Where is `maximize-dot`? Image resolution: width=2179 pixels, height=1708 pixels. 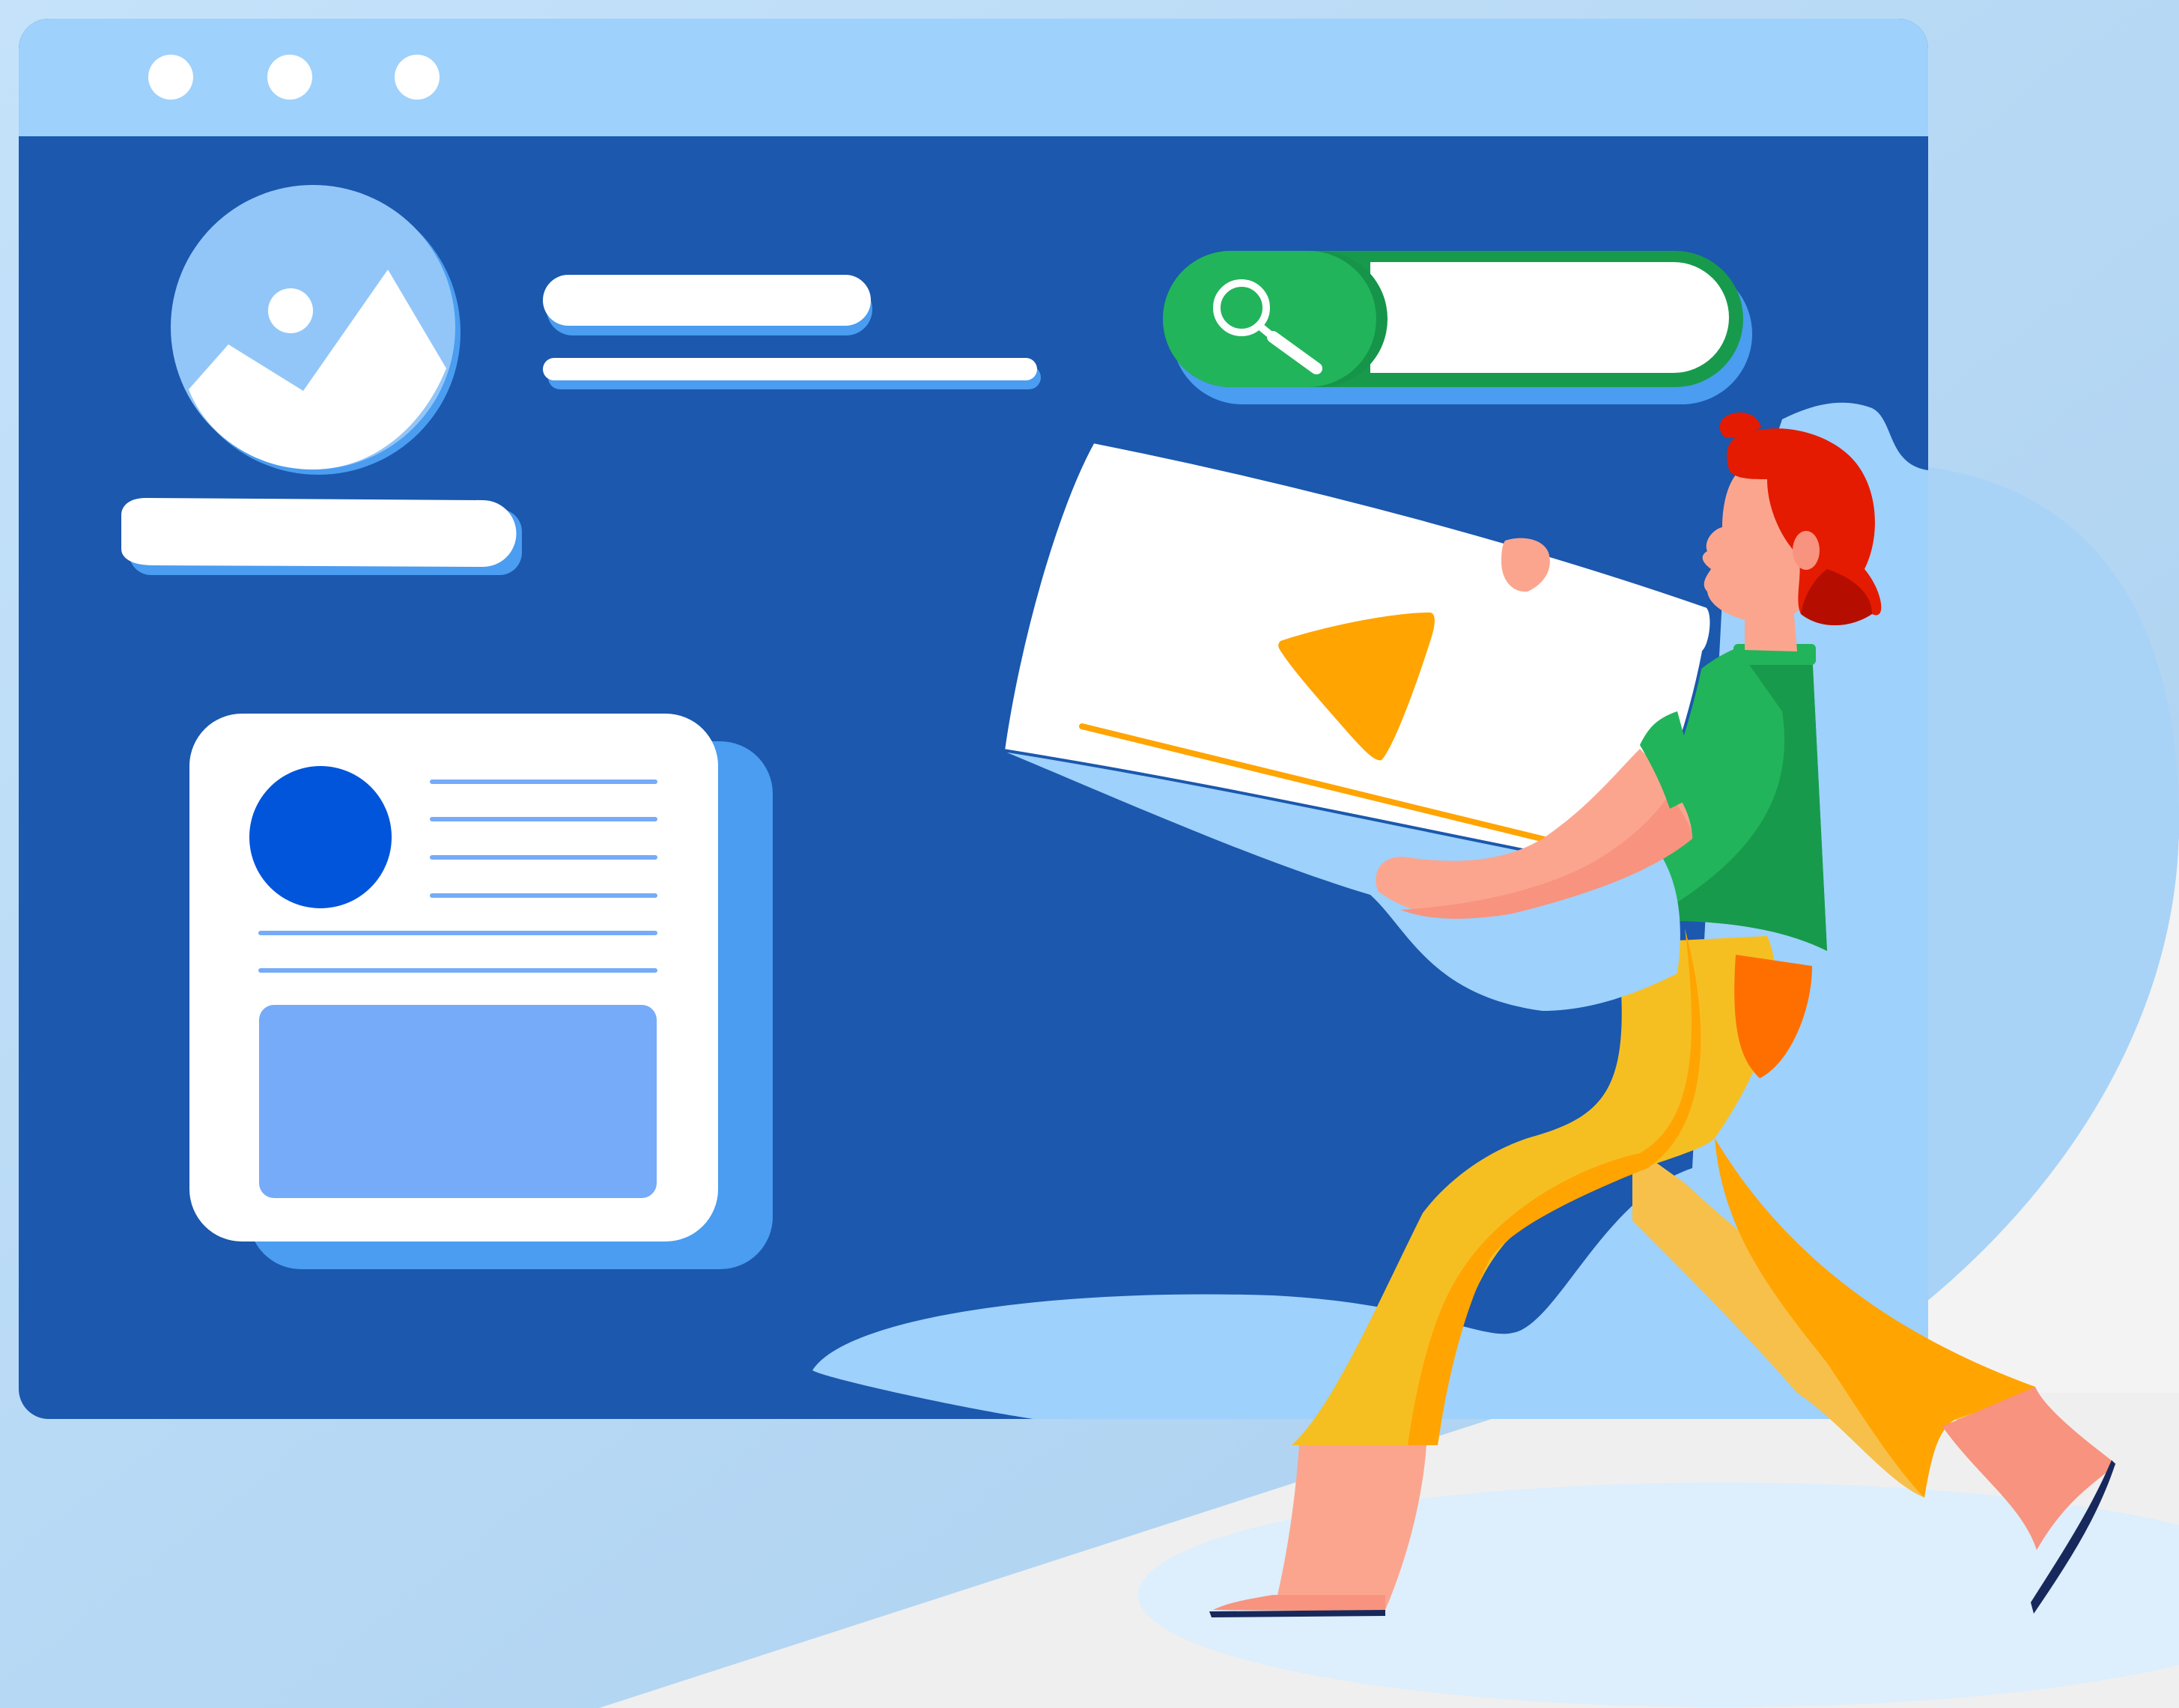
maximize-dot is located at coordinates (417, 77).